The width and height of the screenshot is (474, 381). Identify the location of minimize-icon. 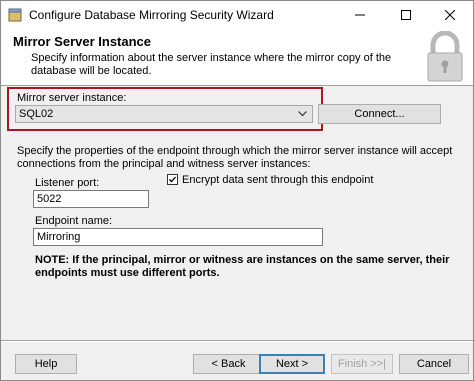
(360, 15).